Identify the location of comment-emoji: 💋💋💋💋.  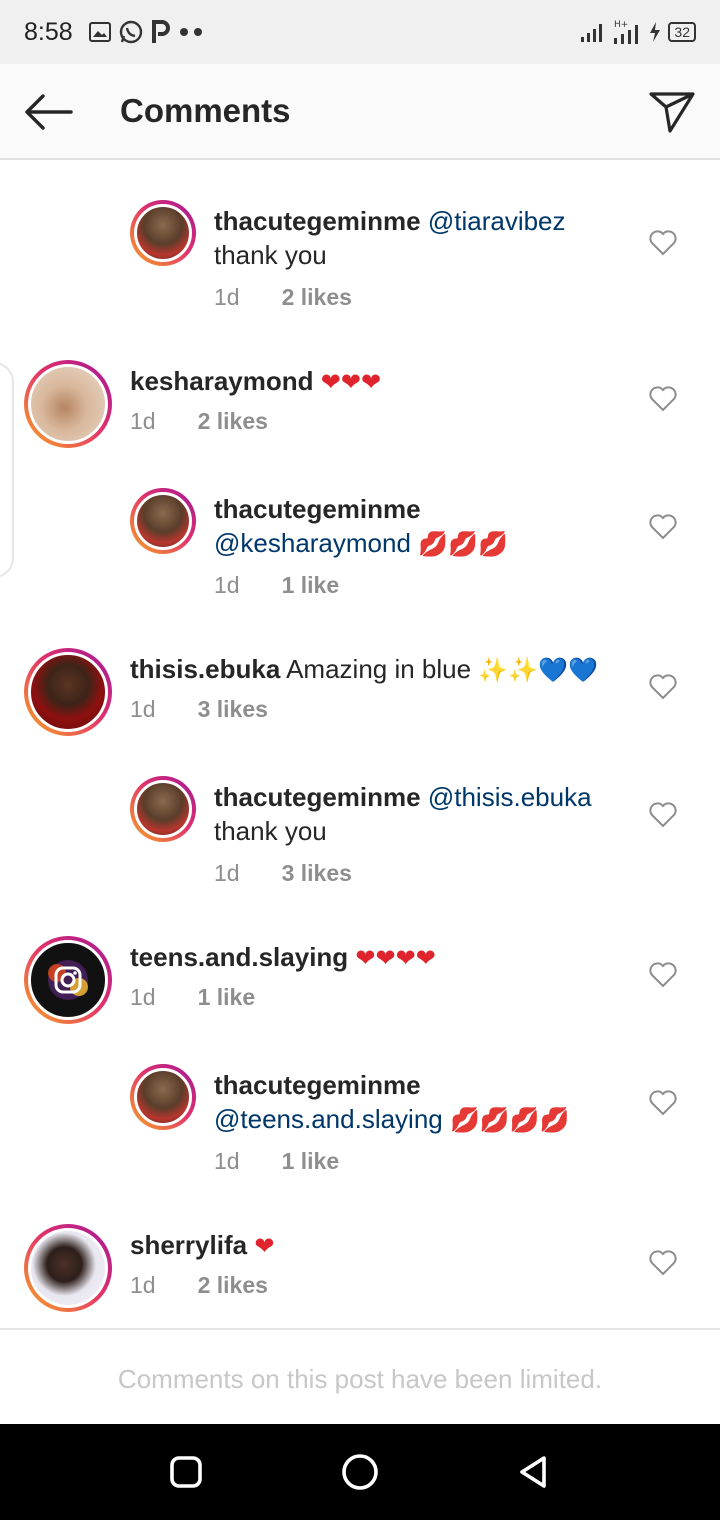
(510, 1120).